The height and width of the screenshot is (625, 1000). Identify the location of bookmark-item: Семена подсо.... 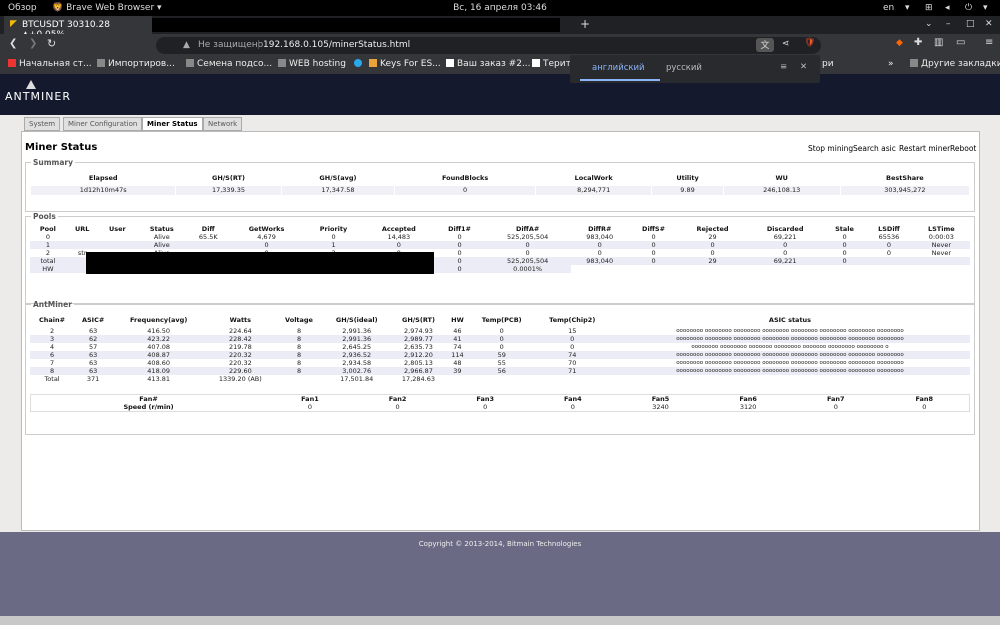
(229, 64).